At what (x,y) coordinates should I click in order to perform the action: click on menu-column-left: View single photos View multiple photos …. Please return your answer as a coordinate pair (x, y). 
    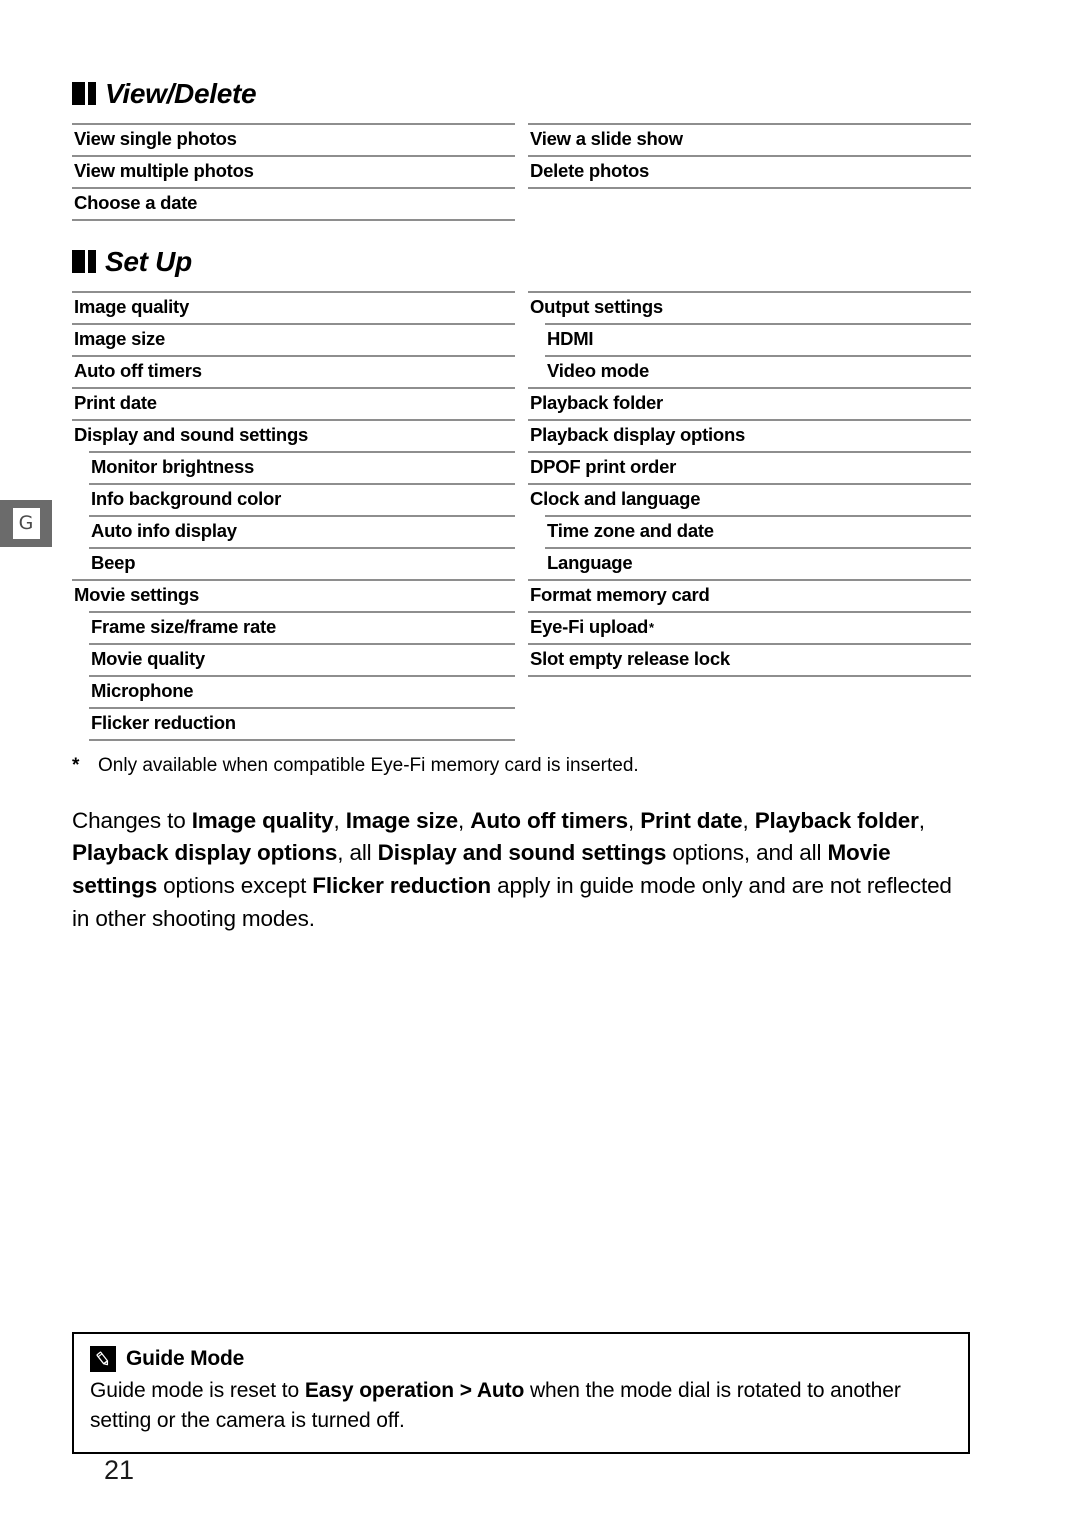
    Looking at the image, I should click on (293, 172).